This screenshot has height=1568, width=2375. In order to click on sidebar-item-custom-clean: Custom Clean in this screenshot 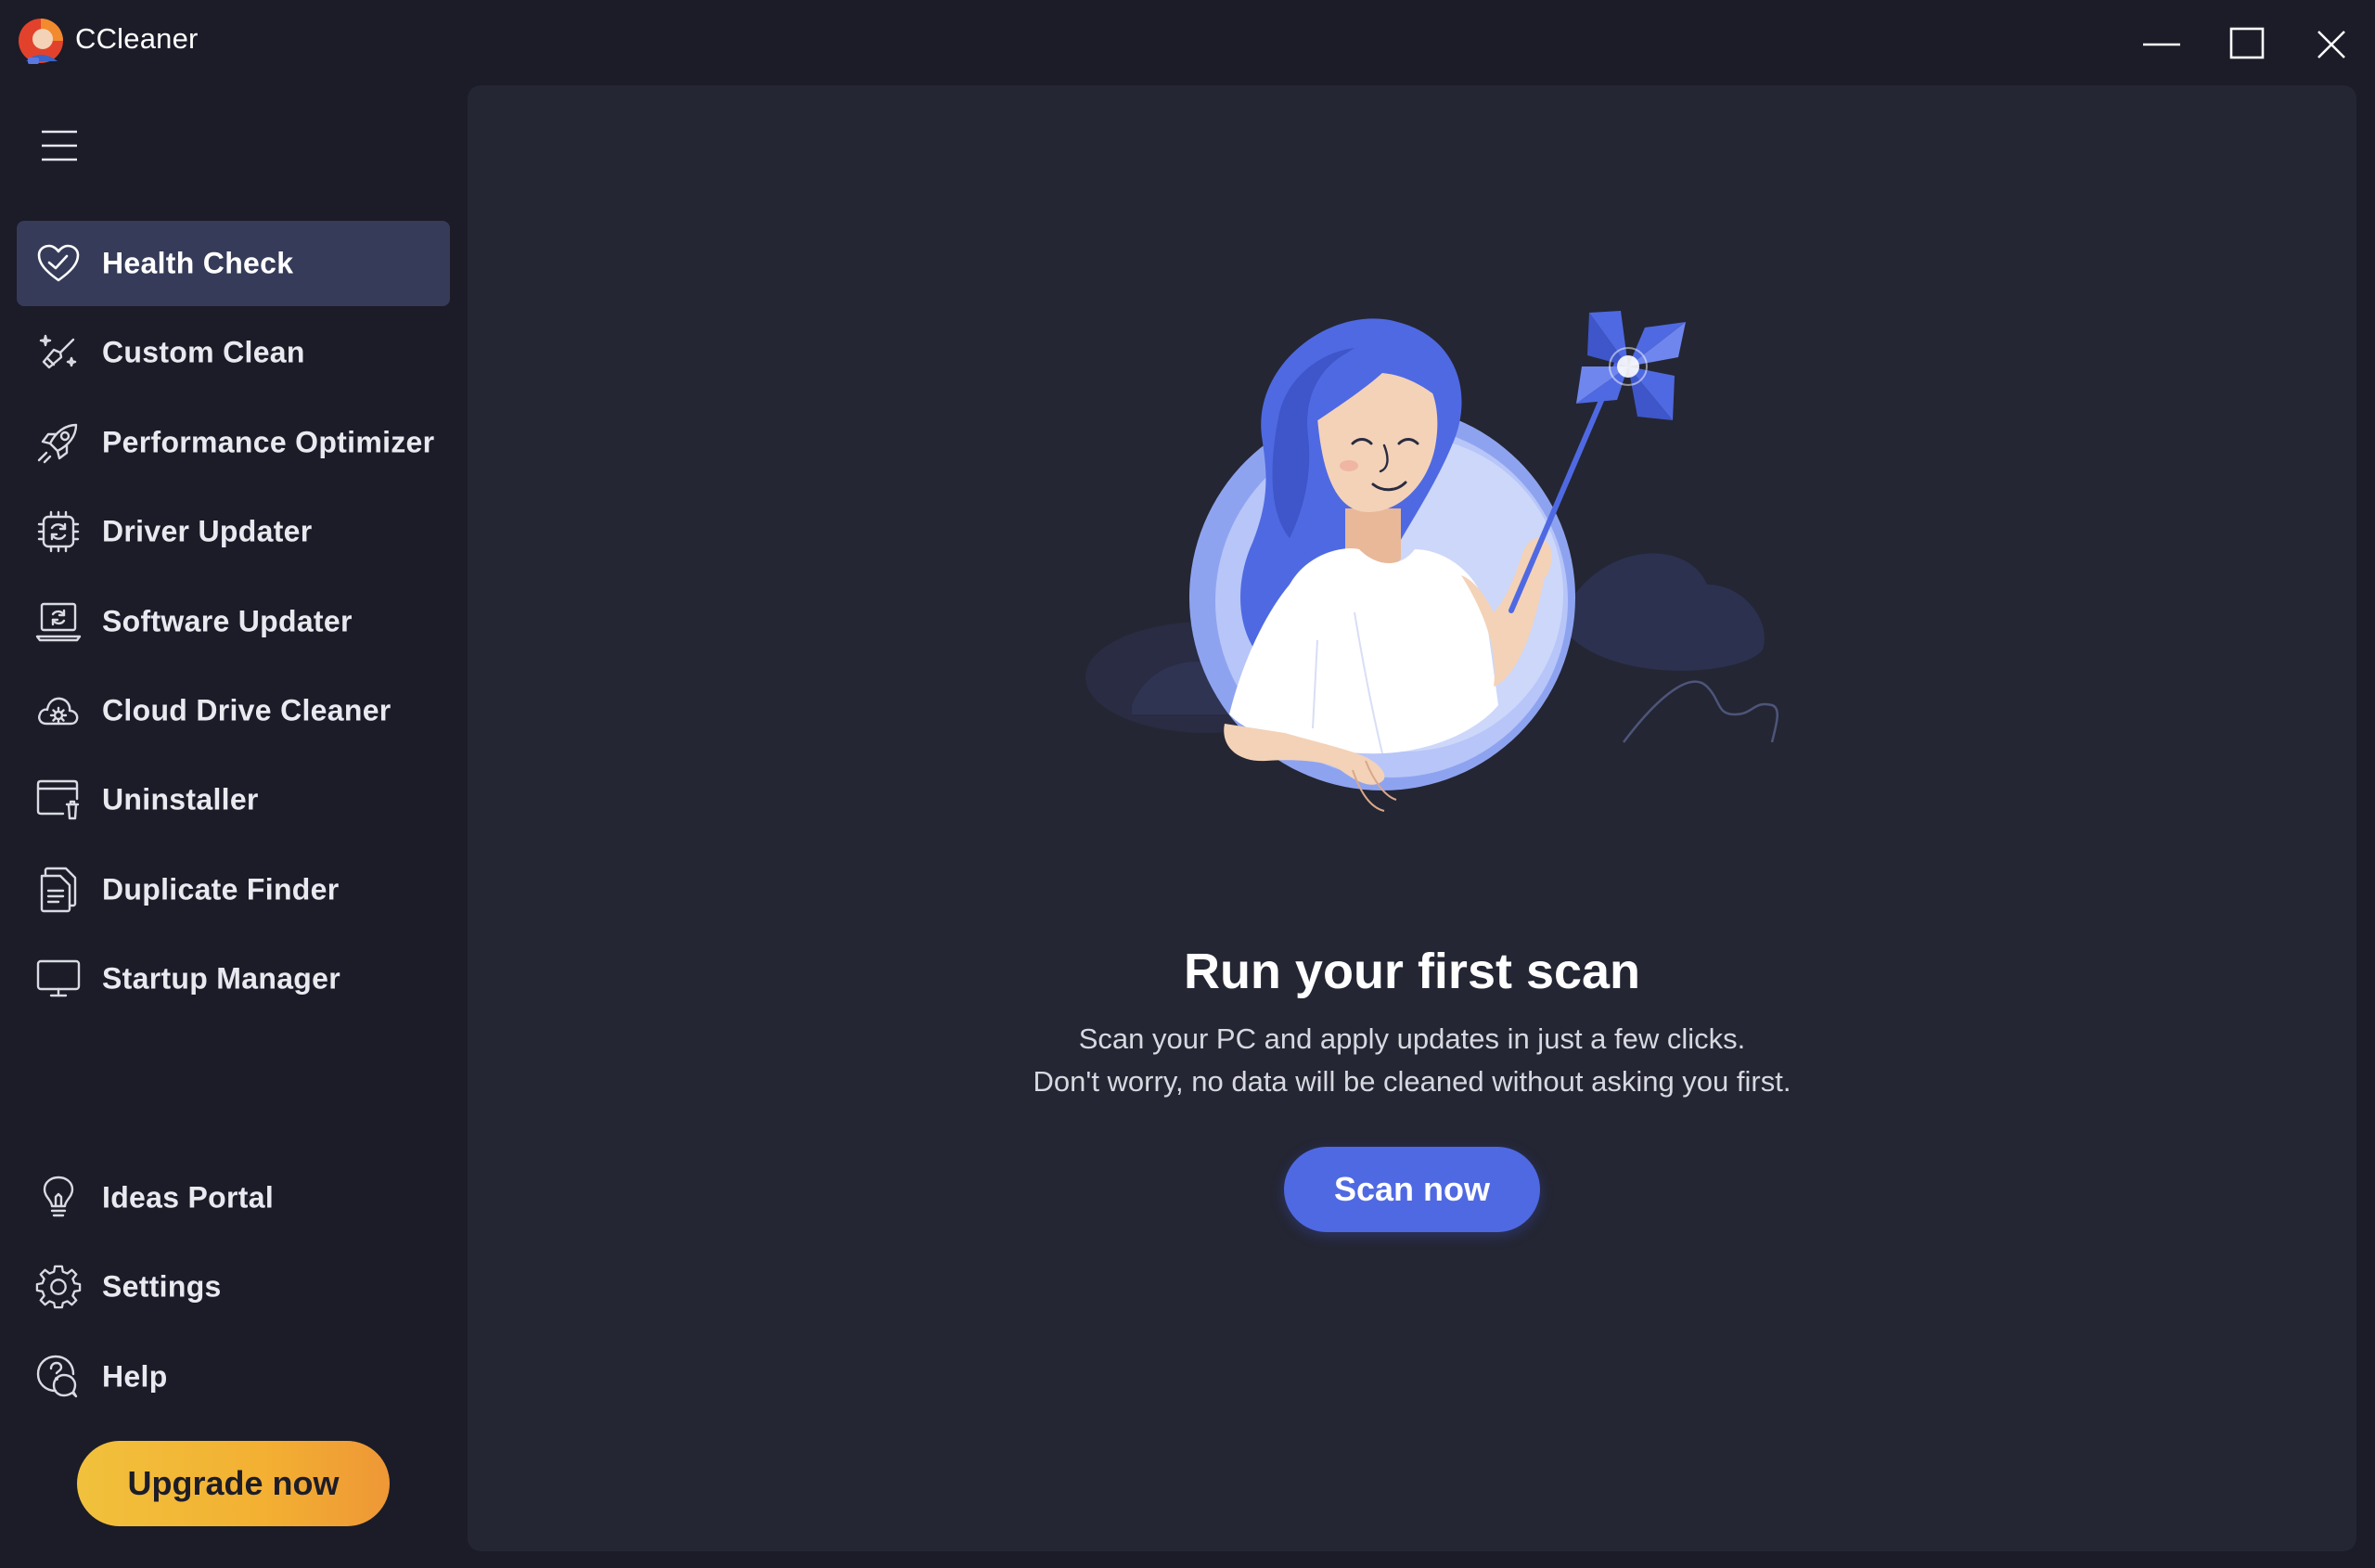, I will do `click(233, 353)`.